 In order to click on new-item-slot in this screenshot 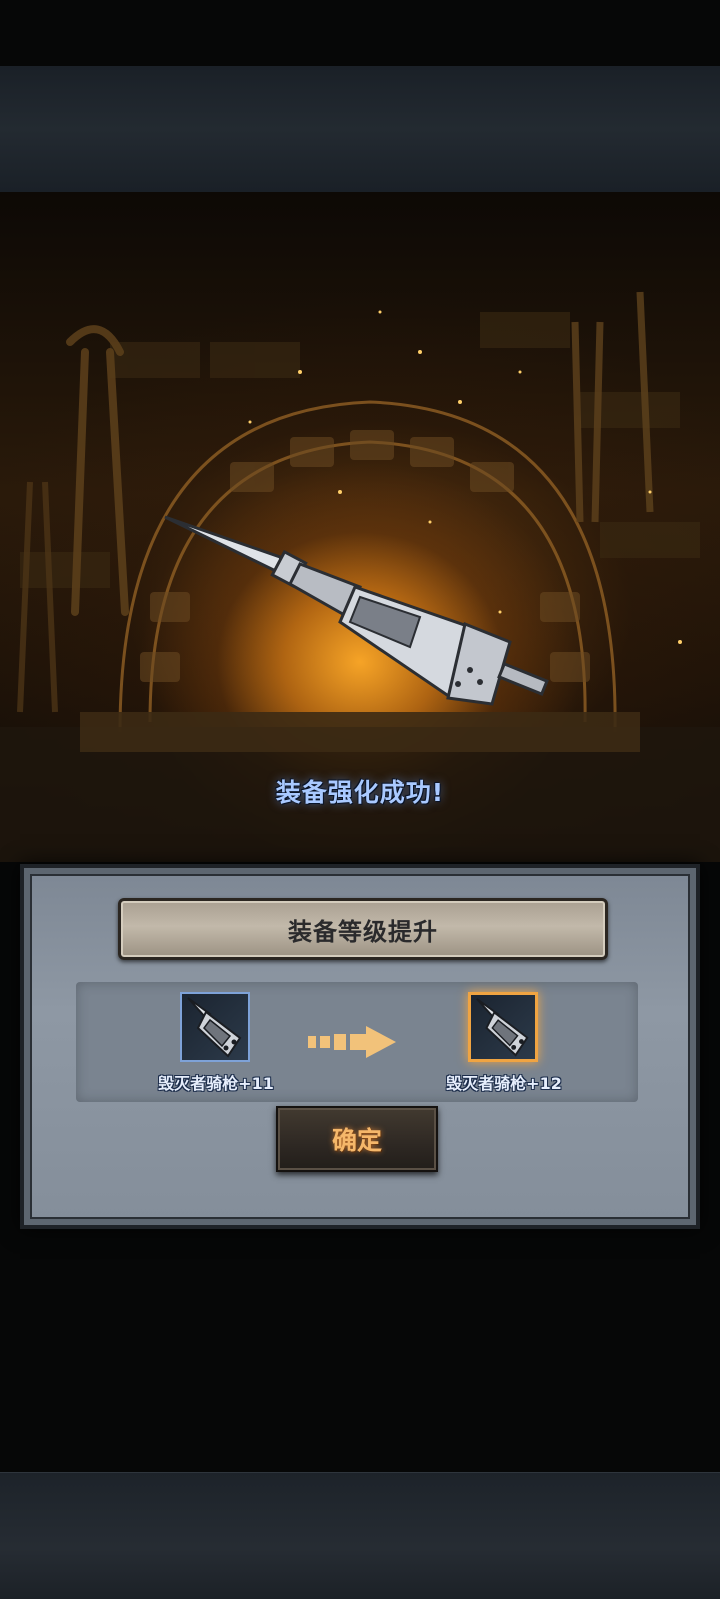, I will do `click(503, 1027)`.